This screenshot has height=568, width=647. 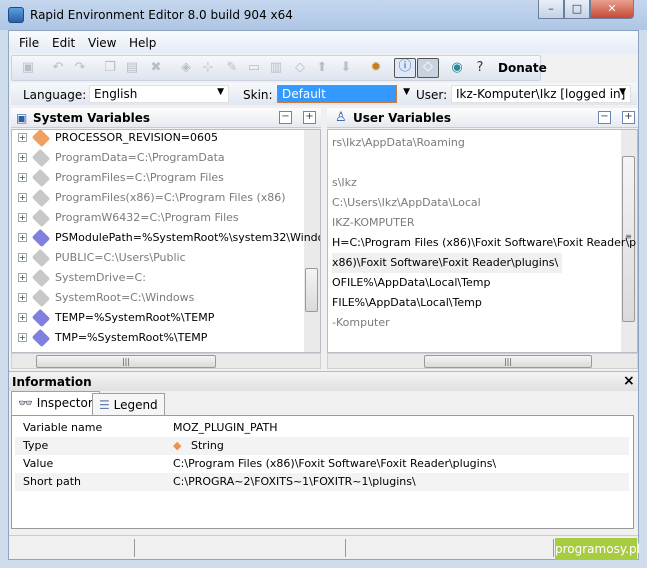 I want to click on minimize-button: –, so click(x=551, y=9).